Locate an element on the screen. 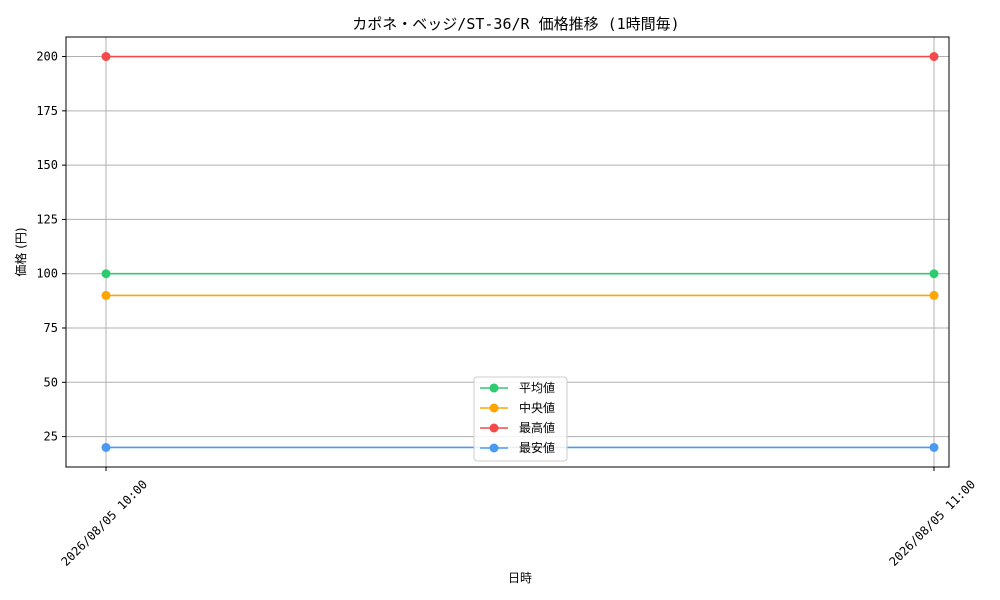 Image resolution: width=1000 pixels, height=600 pixels. y-tick-label: 150 is located at coordinates (47, 165).